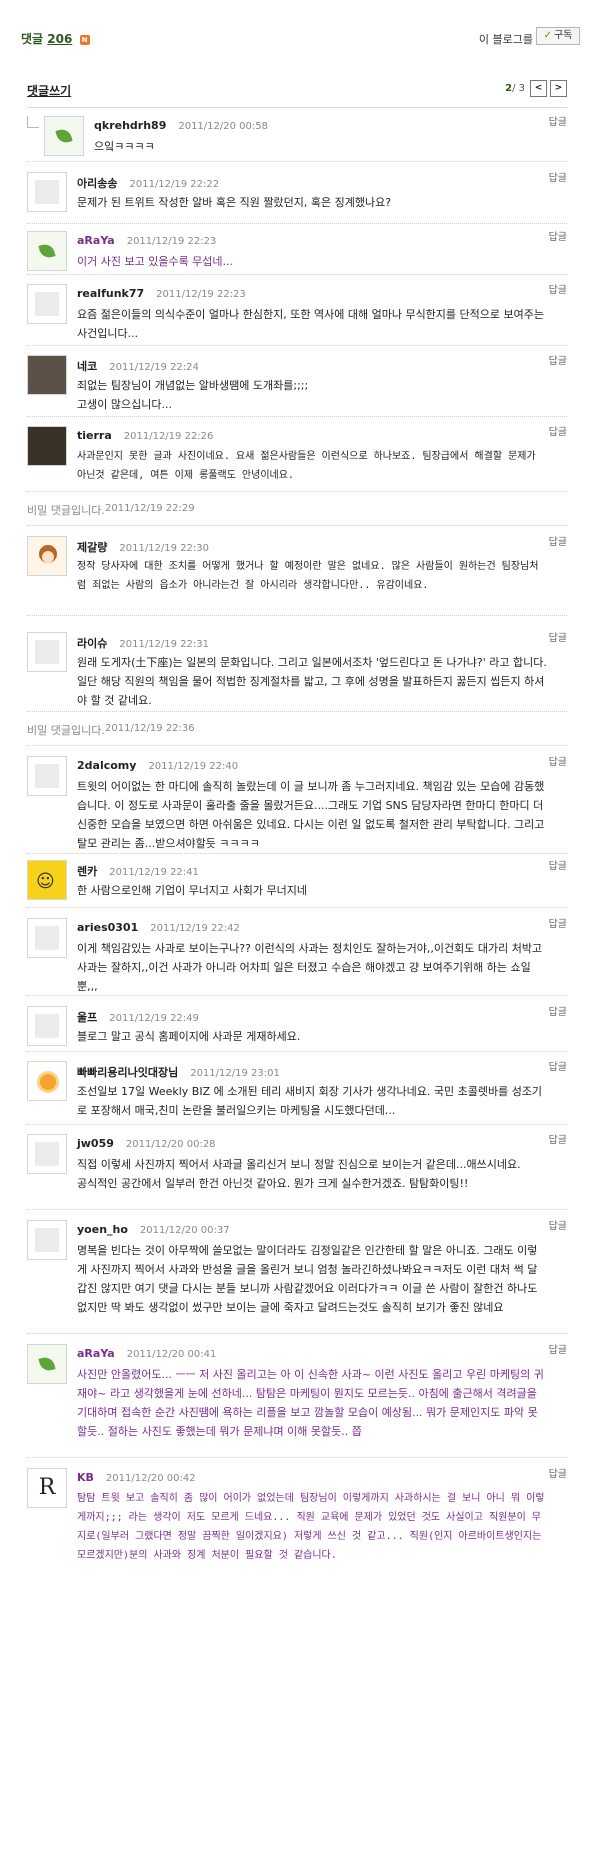 Image resolution: width=591 pixels, height=1869 pixels. What do you see at coordinates (538, 88) in the screenshot?
I see `prev-page-button: <` at bounding box center [538, 88].